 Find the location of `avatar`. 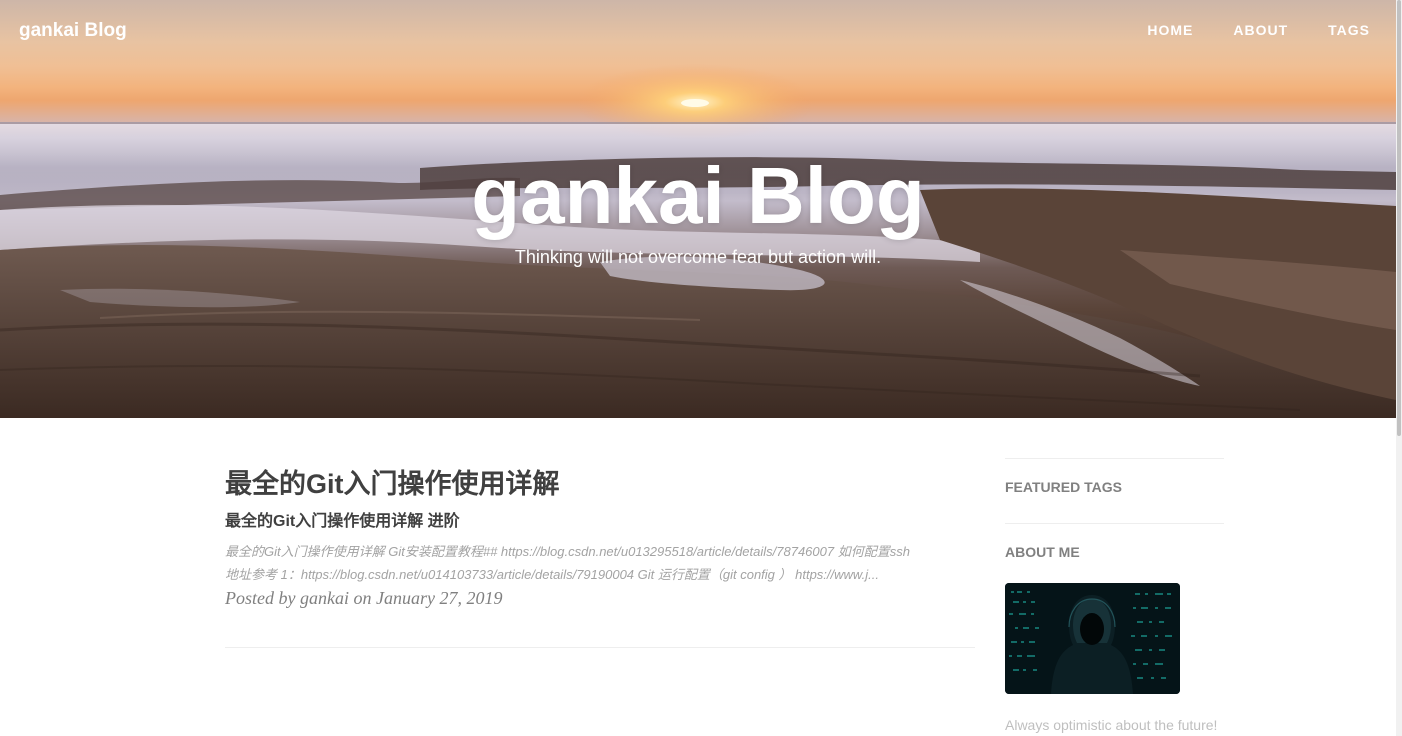

avatar is located at coordinates (1092, 638).